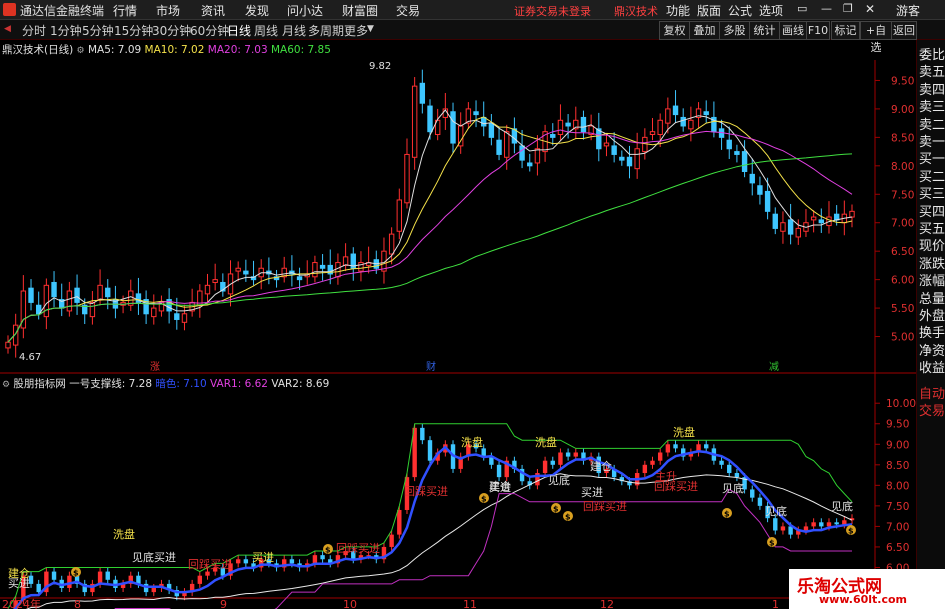  What do you see at coordinates (636, 11) in the screenshot?
I see `account-label: 鼎汉技术` at bounding box center [636, 11].